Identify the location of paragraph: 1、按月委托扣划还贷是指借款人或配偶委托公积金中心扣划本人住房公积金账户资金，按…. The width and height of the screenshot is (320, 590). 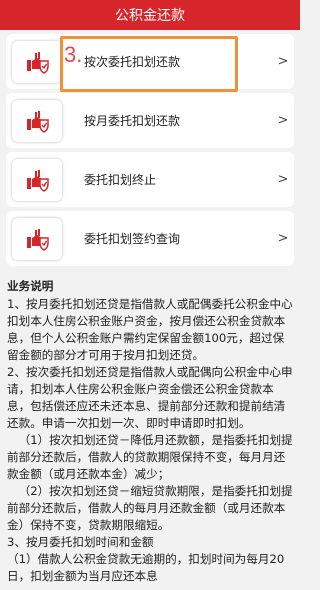
(150, 329).